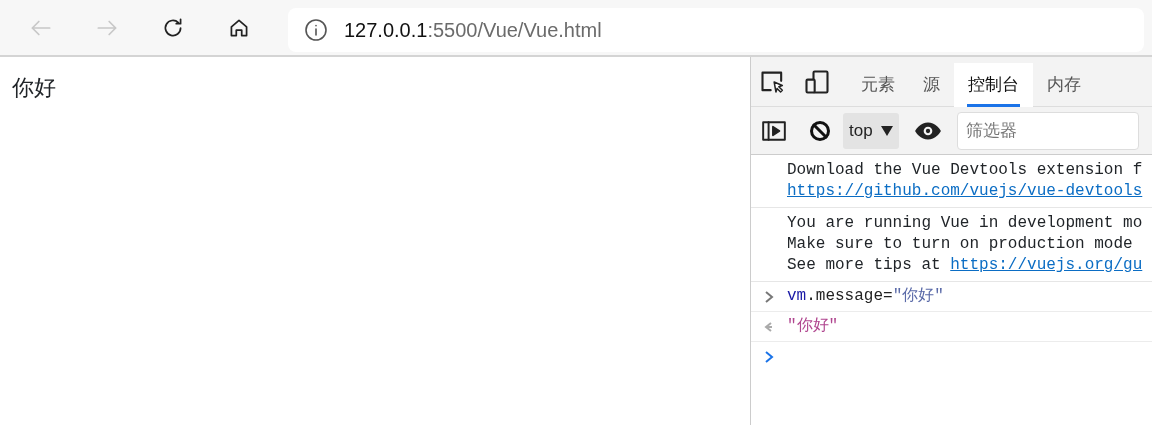  What do you see at coordinates (878, 84) in the screenshot?
I see `devtools-tab: 元素` at bounding box center [878, 84].